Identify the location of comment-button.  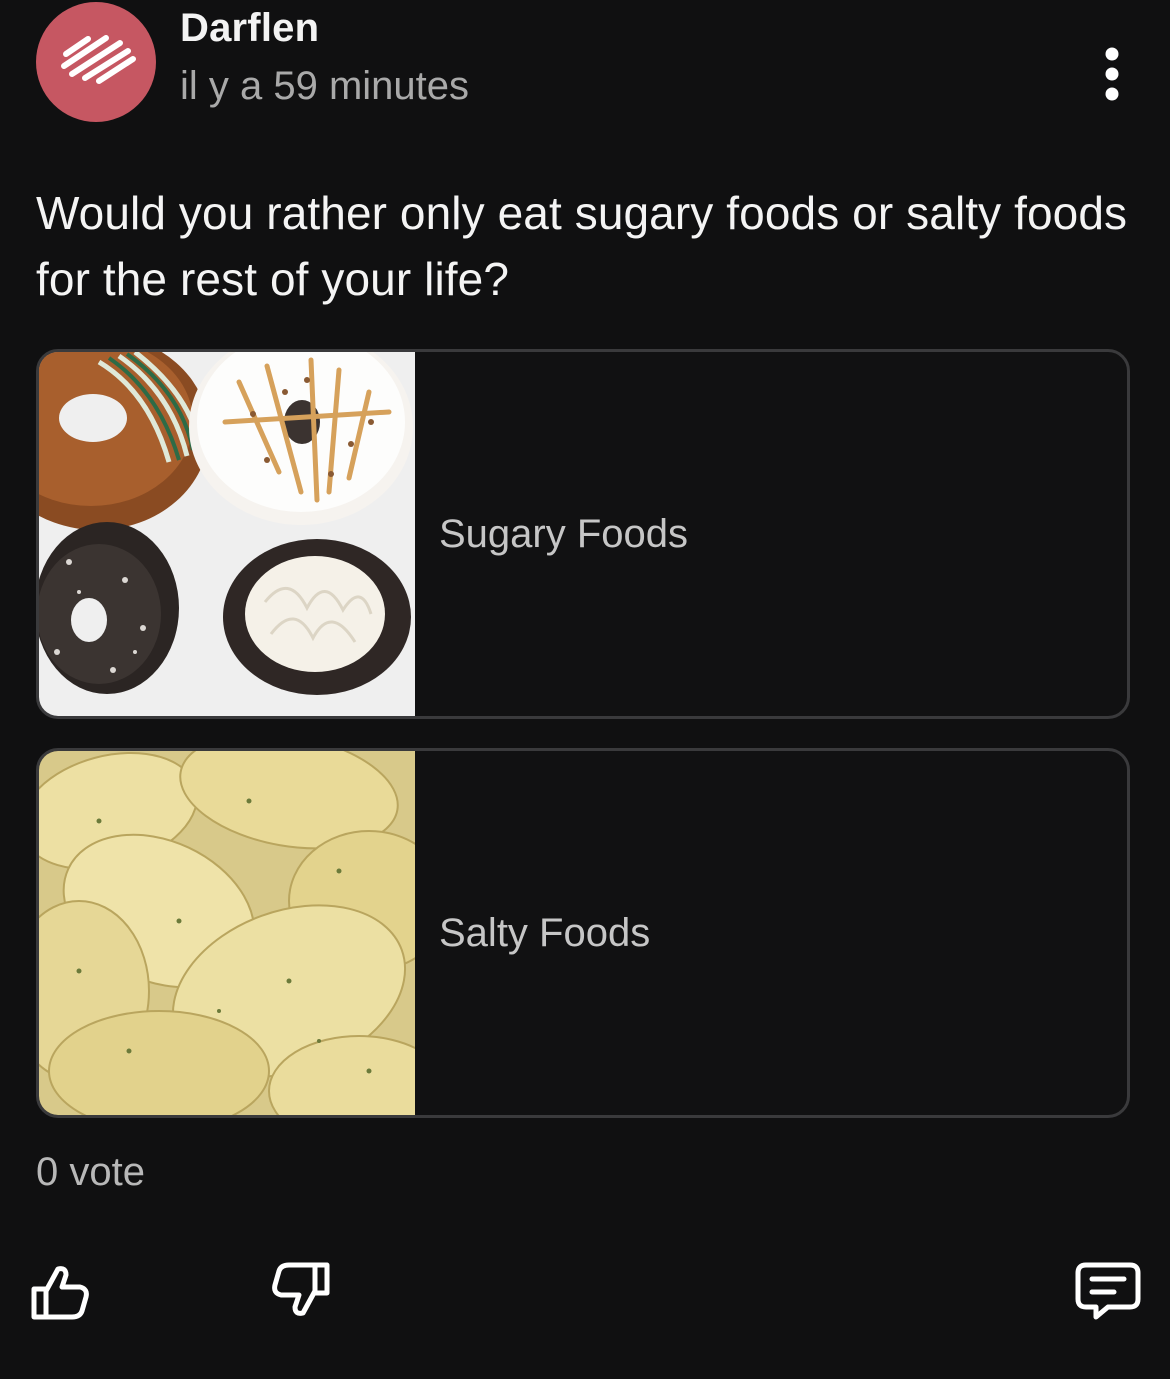
(1108, 1291).